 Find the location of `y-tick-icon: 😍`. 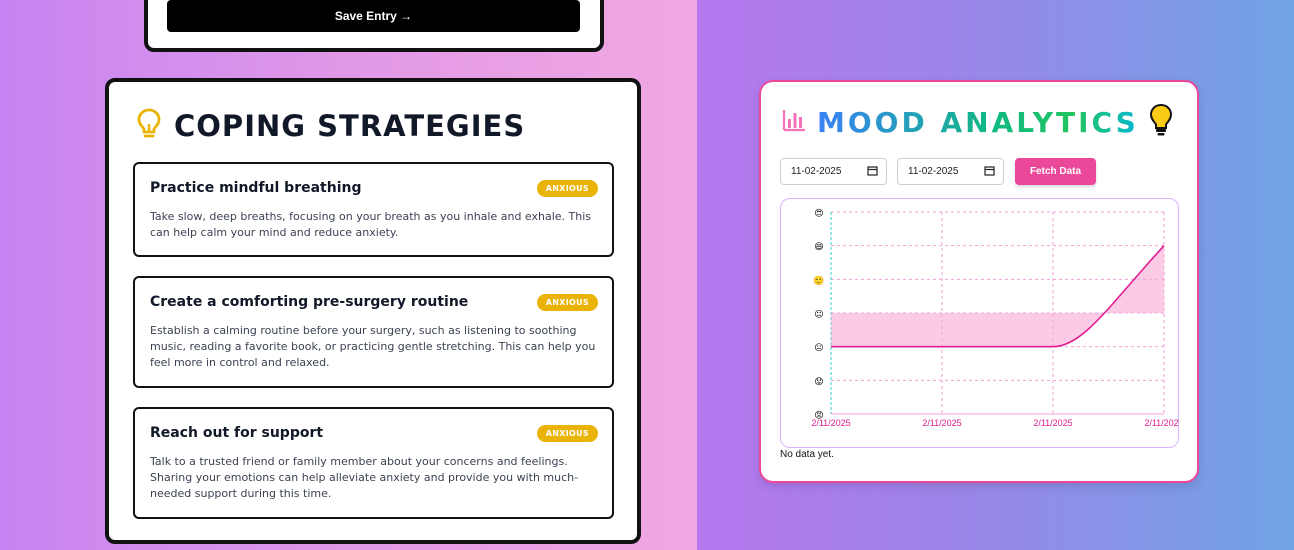

y-tick-icon: 😍 is located at coordinates (818, 213).